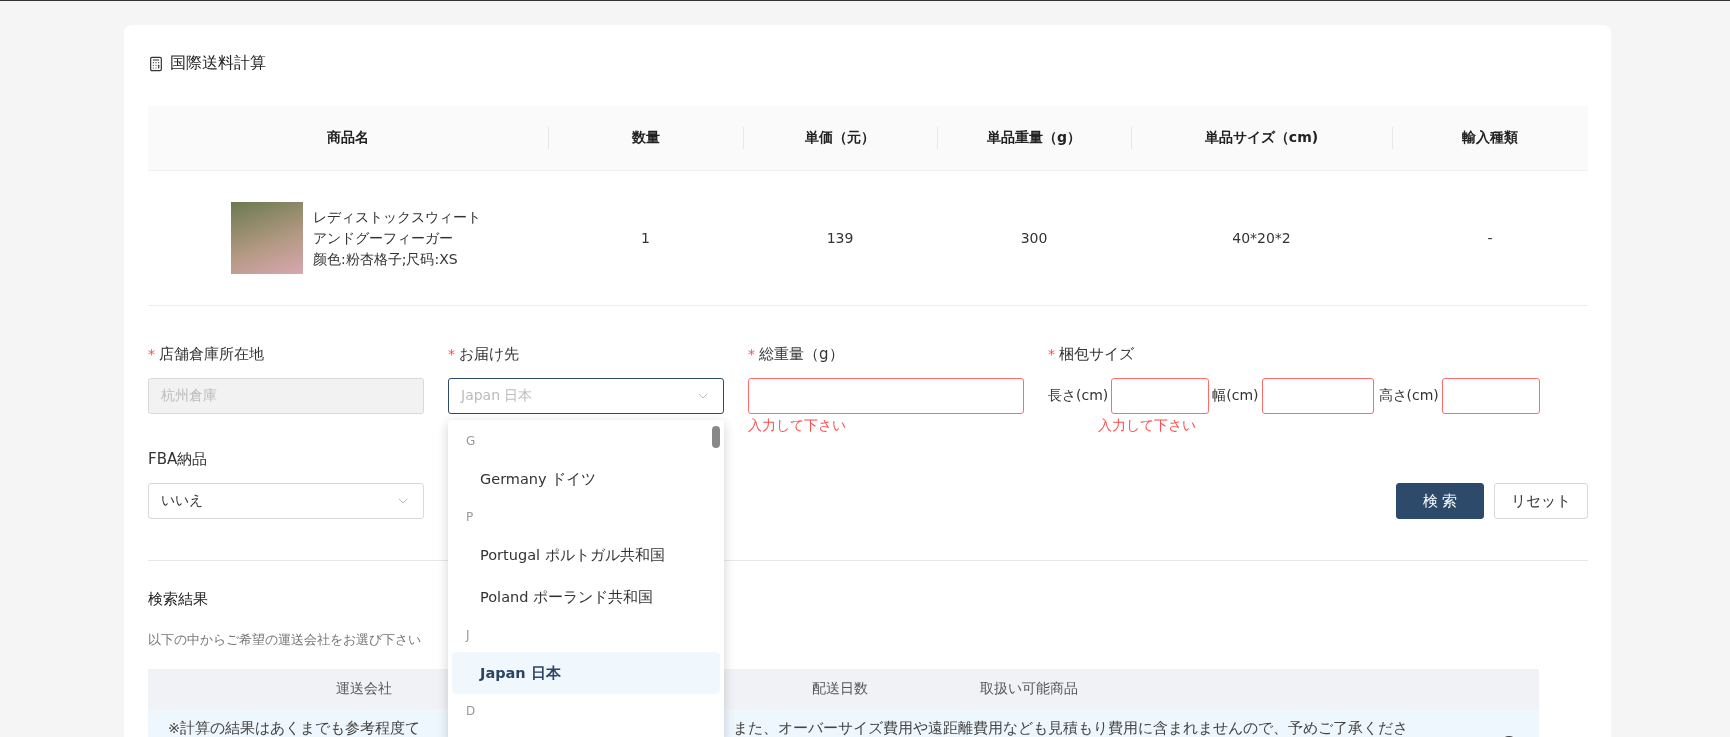  Describe the element at coordinates (886, 396) in the screenshot. I see `weight-input` at that location.